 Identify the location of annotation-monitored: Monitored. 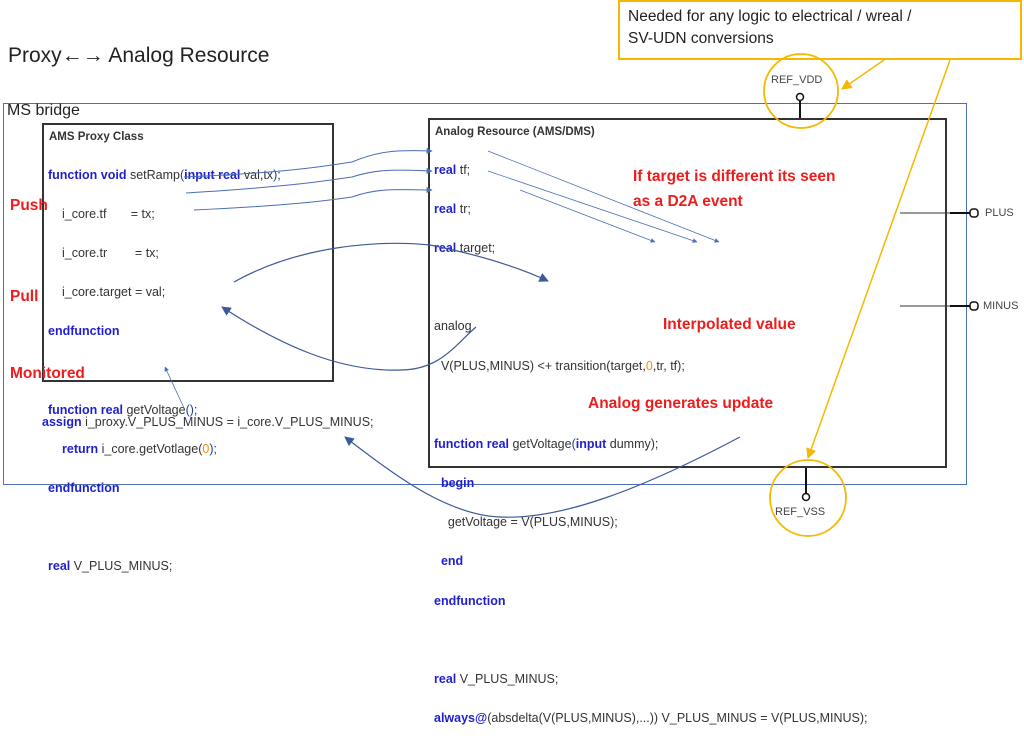
(47, 373).